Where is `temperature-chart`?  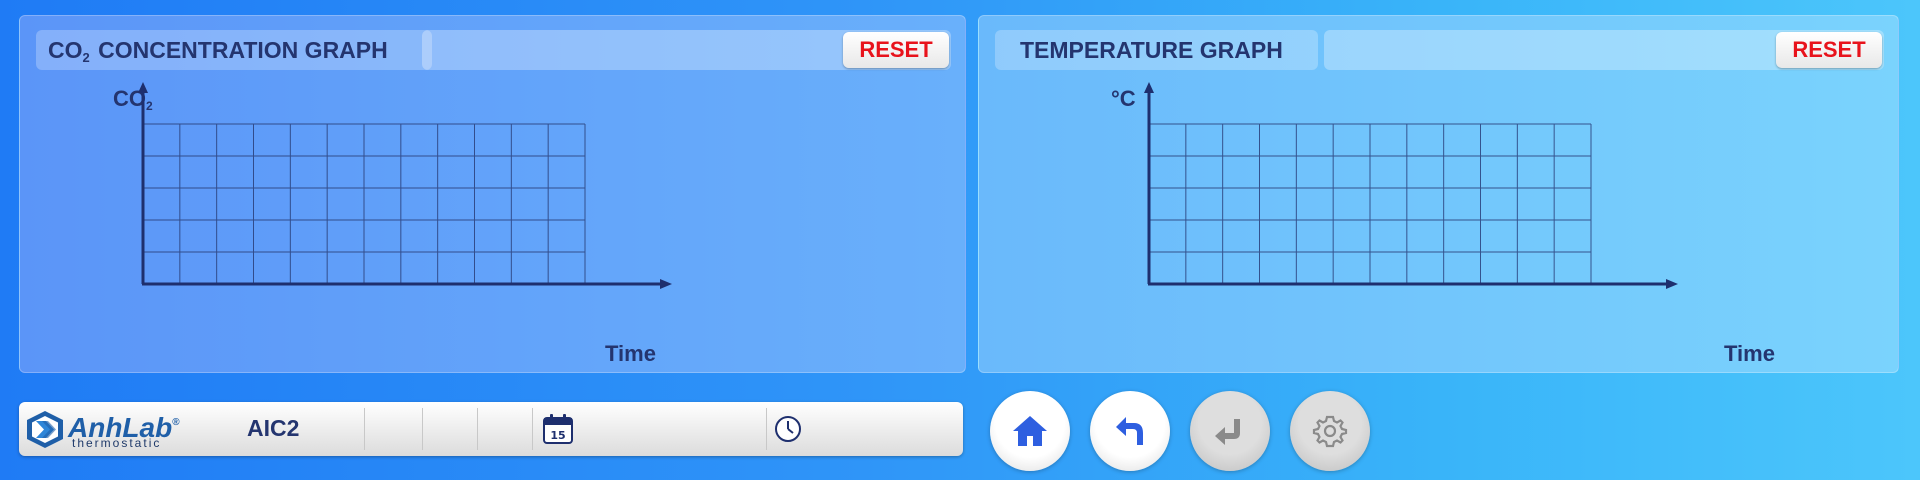 temperature-chart is located at coordinates (1411, 185).